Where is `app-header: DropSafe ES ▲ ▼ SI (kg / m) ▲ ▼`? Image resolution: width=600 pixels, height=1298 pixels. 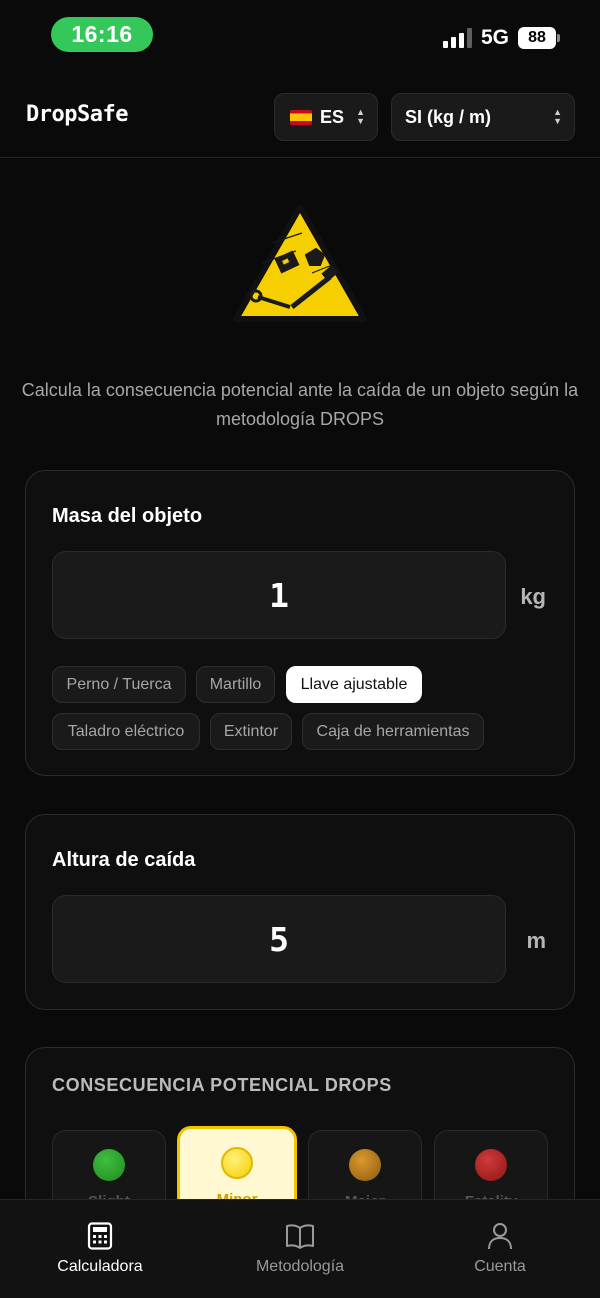
app-header: DropSafe ES ▲ ▼ SI (kg / m) ▲ ▼ is located at coordinates (300, 119).